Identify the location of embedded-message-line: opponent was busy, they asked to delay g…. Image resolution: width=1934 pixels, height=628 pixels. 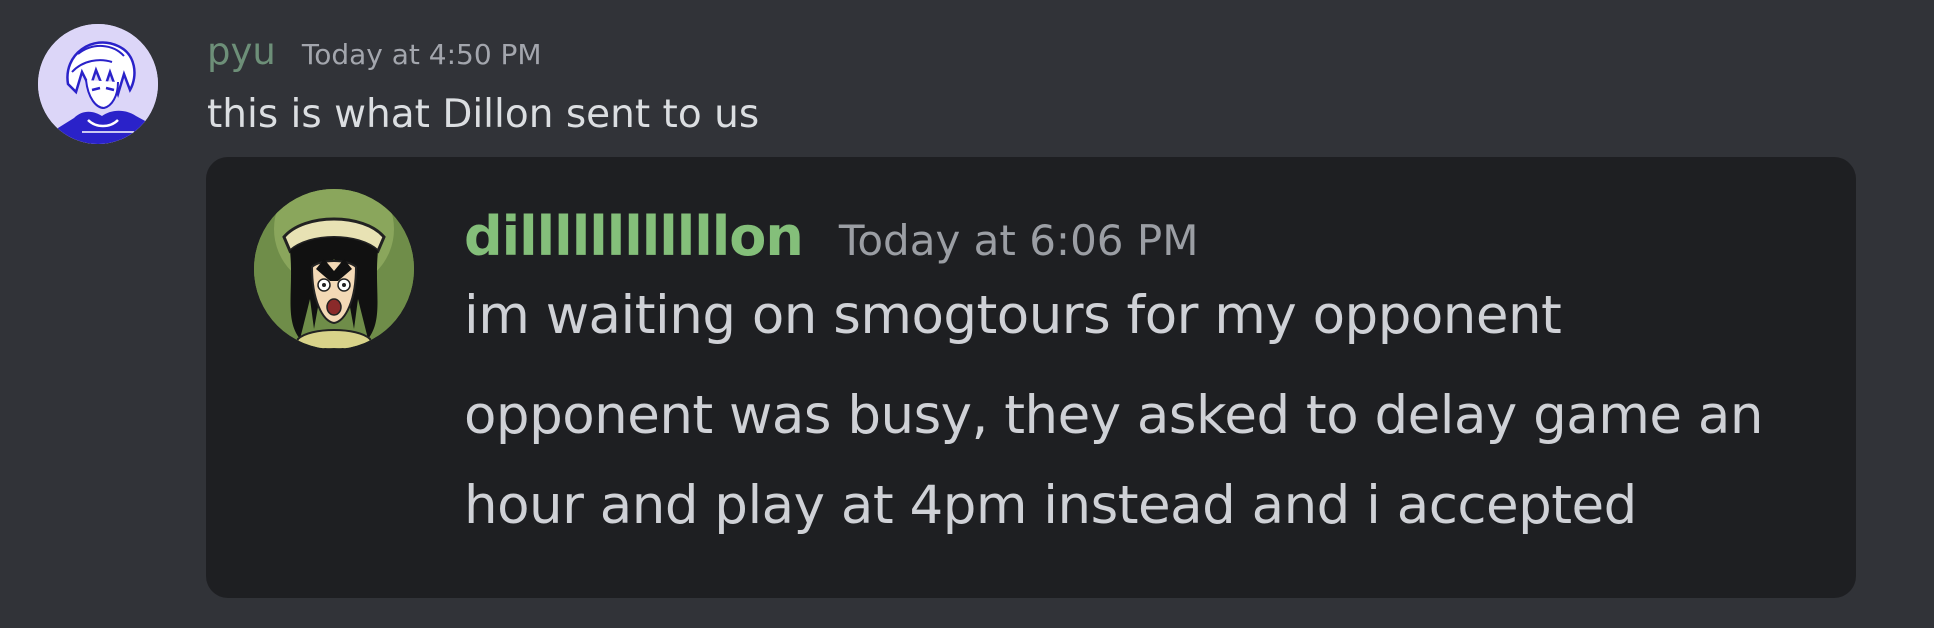
(1113, 415).